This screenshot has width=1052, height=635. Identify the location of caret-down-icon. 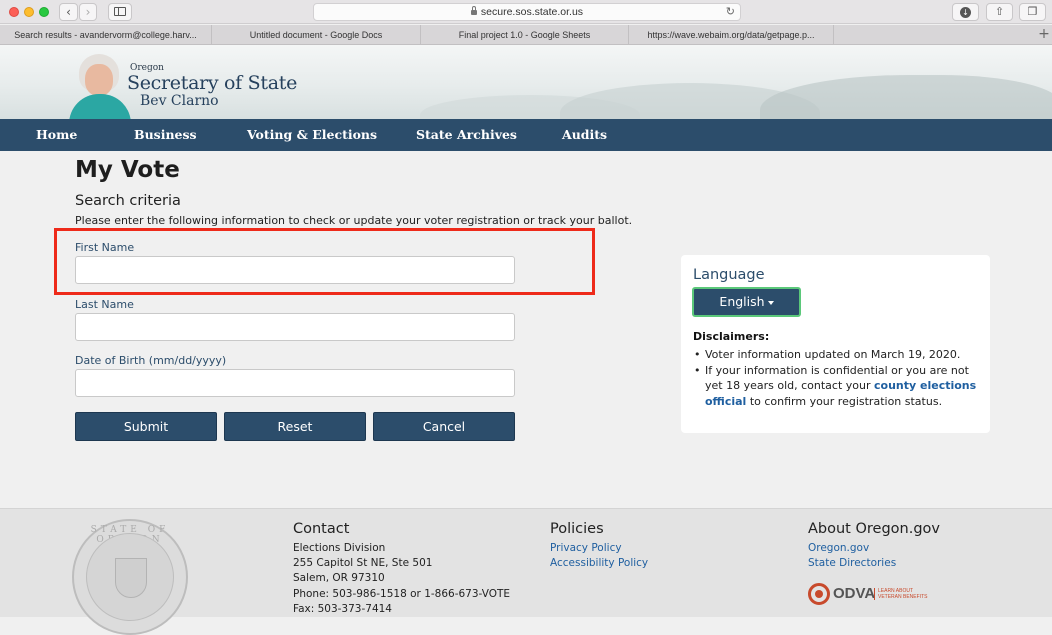
(770, 302).